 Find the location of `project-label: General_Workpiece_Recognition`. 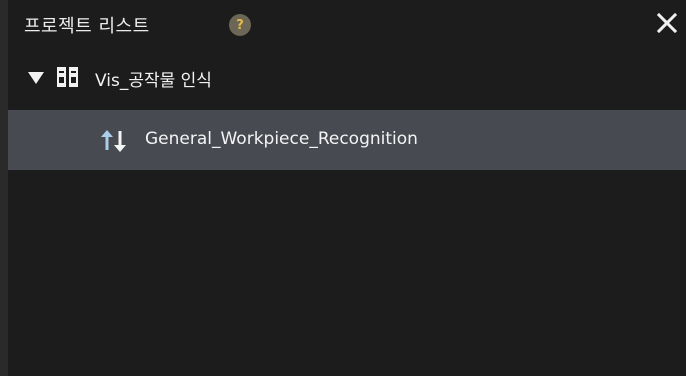

project-label: General_Workpiece_Recognition is located at coordinates (281, 139).